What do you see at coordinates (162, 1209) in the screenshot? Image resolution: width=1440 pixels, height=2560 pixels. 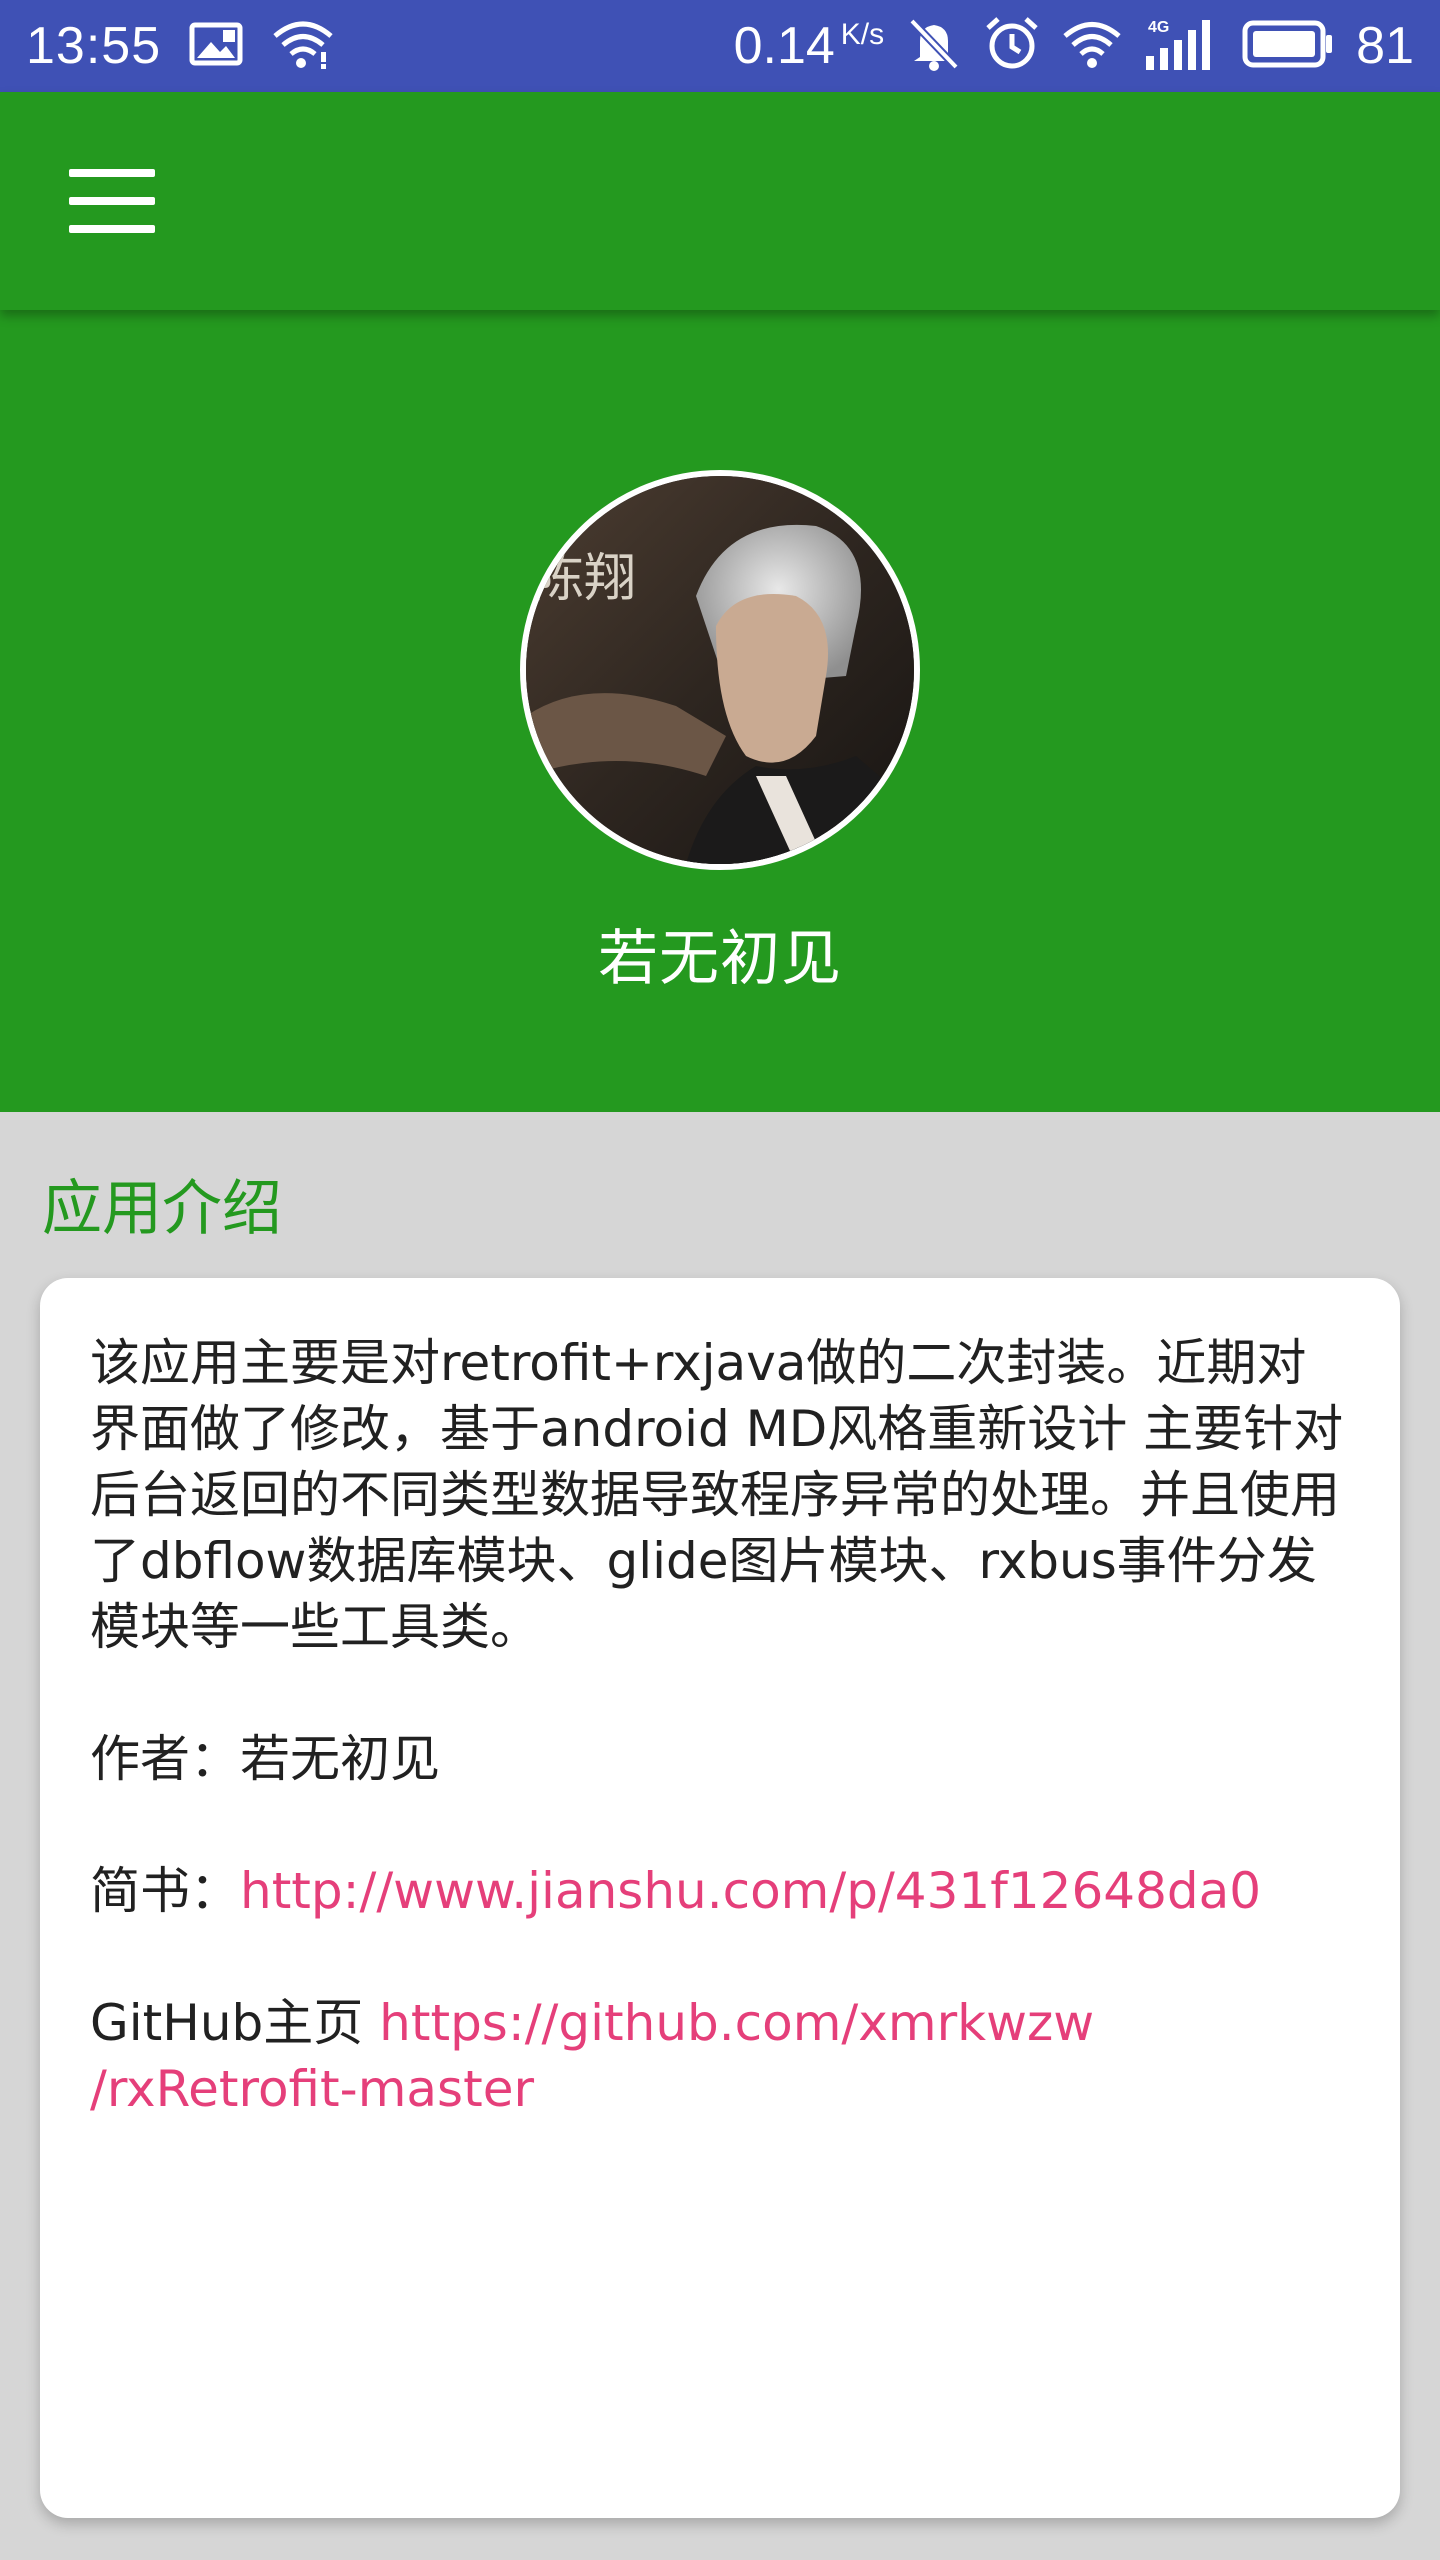 I see `section-title: 应用介绍` at bounding box center [162, 1209].